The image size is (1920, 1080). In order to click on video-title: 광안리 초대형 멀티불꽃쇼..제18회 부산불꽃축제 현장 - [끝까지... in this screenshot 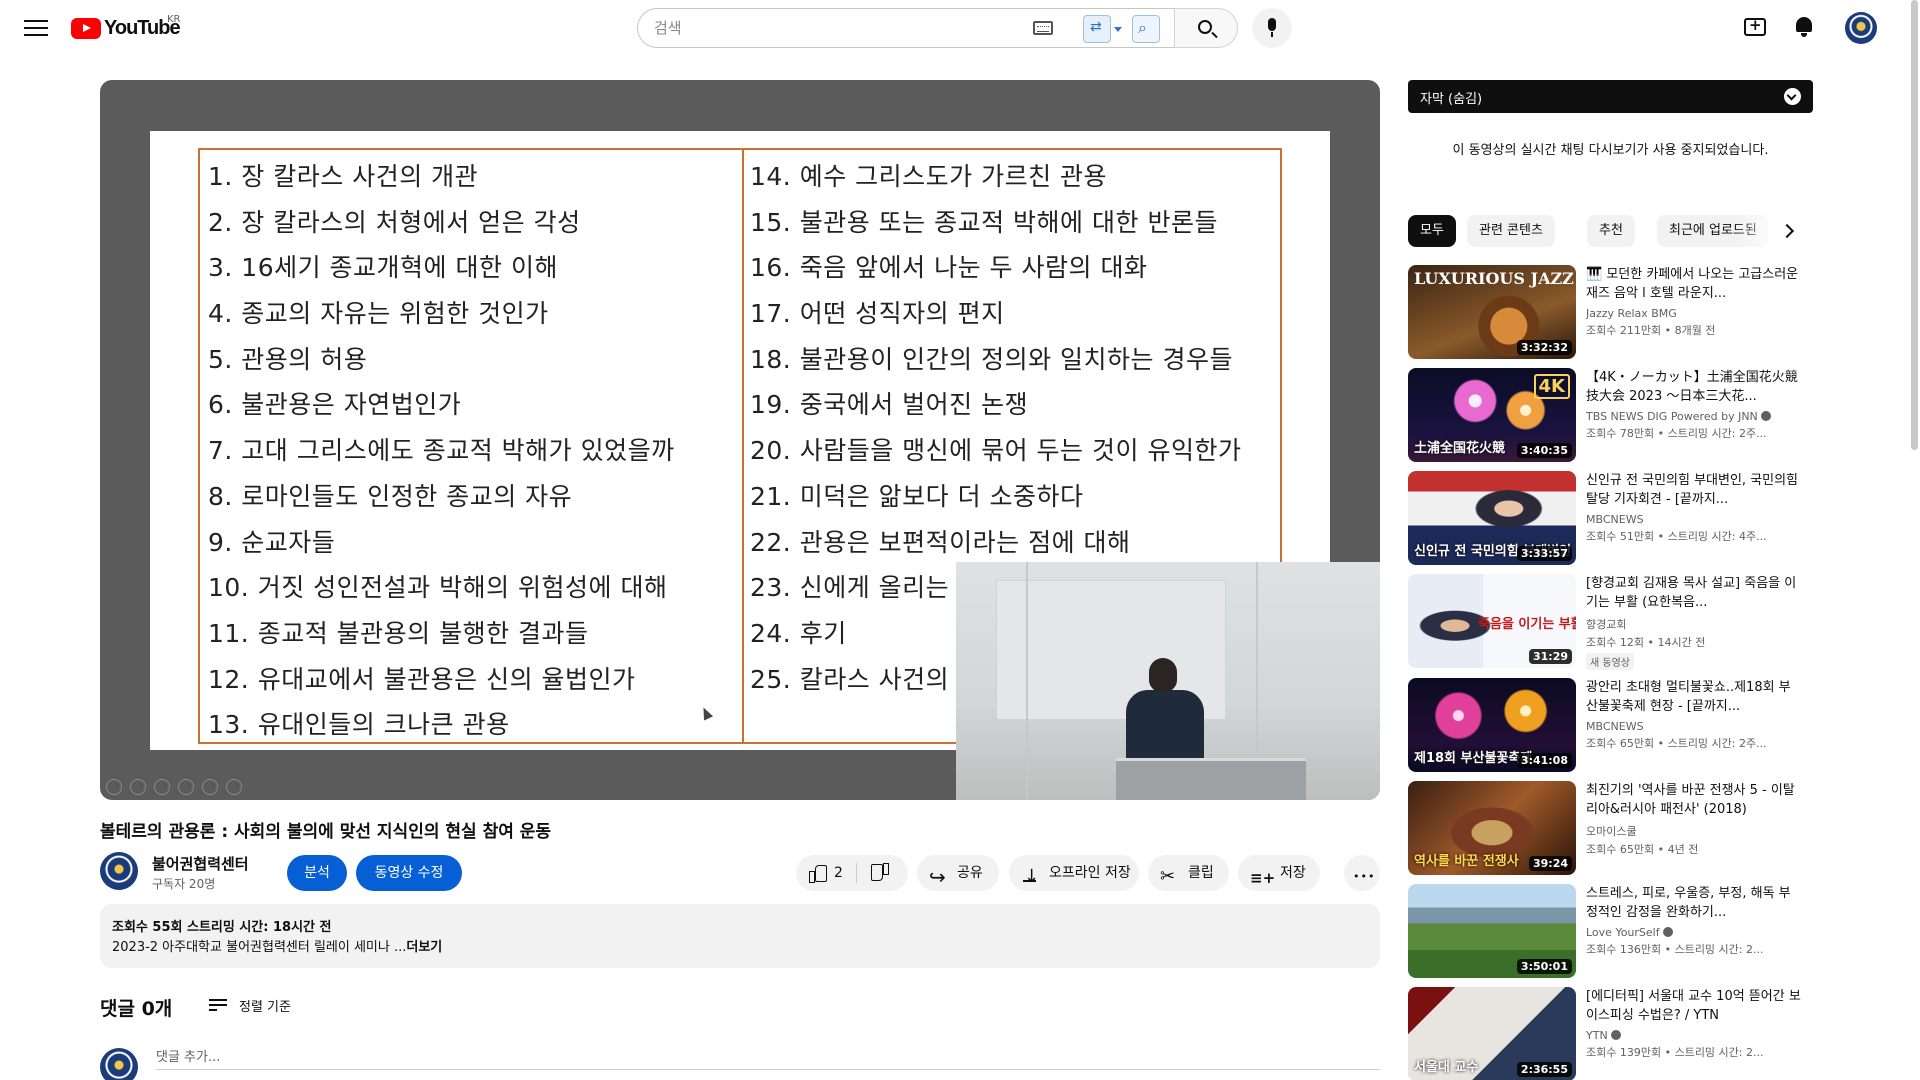, I will do `click(1693, 697)`.